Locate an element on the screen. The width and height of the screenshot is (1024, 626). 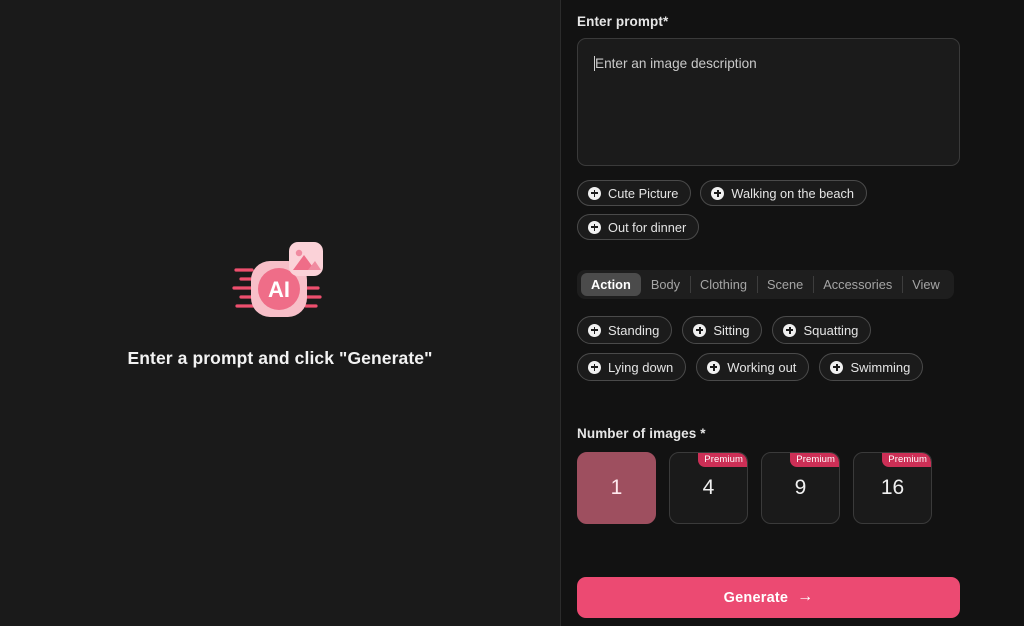
option-chip-swimming: Swimming is located at coordinates (871, 367).